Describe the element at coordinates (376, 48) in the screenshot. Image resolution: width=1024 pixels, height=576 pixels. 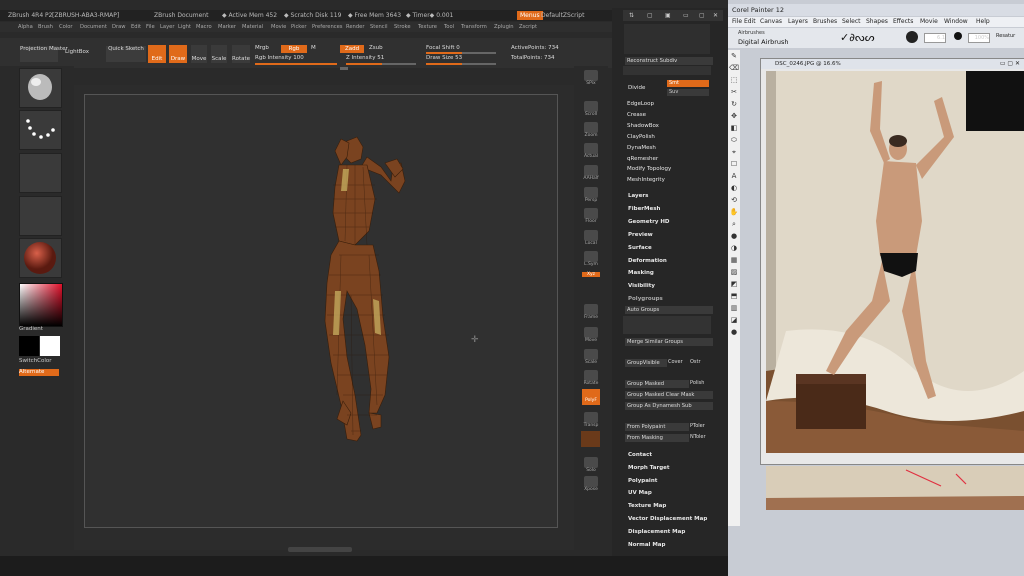
I see `zsub-button: Zsub` at that location.